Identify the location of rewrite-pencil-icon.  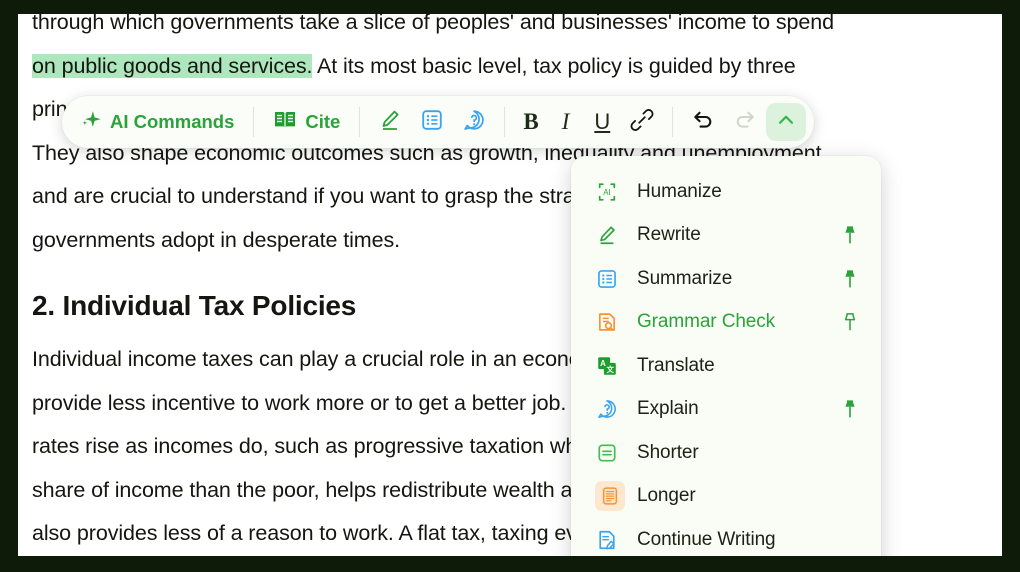
(390, 122).